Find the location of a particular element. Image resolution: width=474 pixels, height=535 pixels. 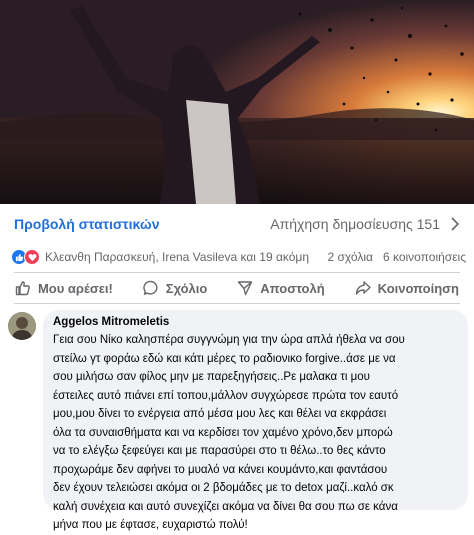

share-label: Κοινοποίηση is located at coordinates (418, 288).